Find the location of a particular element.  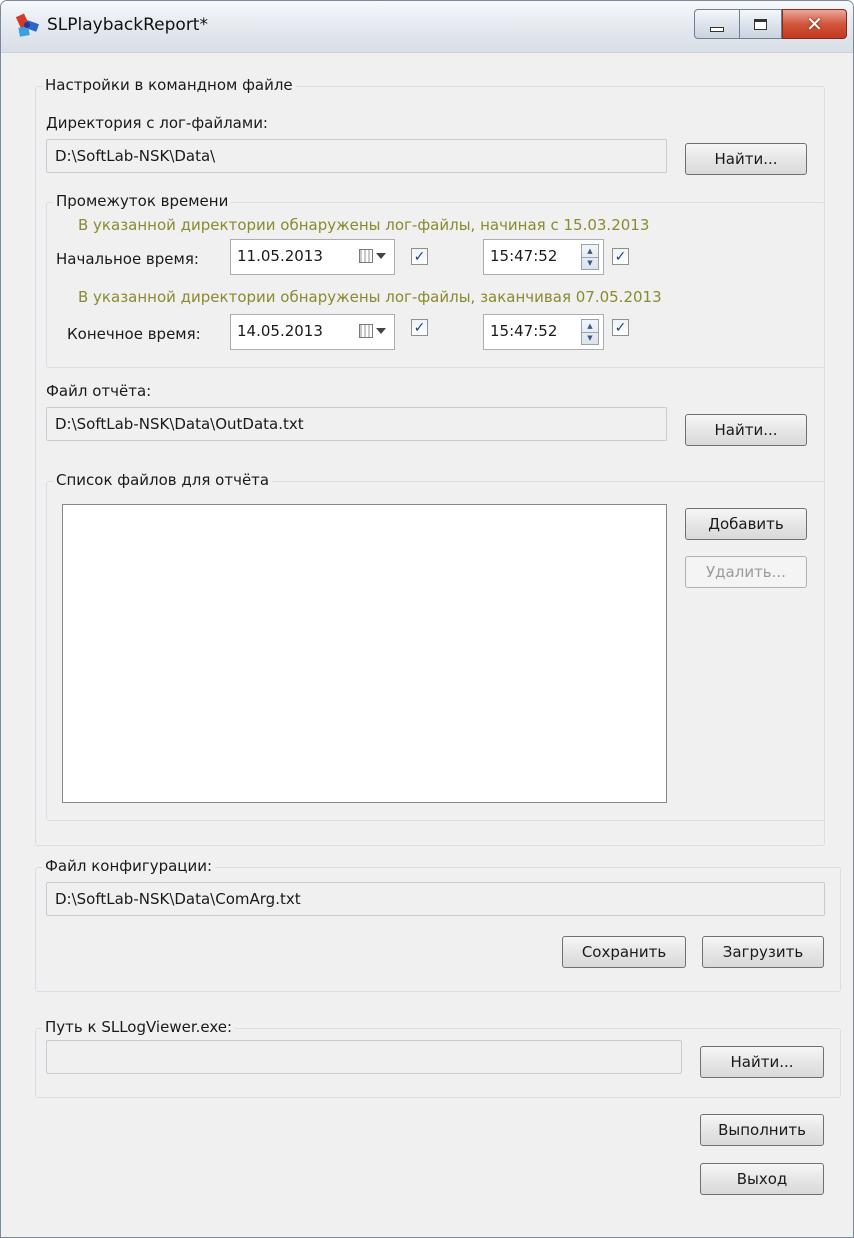

start-date-calendar-button is located at coordinates (372, 256).